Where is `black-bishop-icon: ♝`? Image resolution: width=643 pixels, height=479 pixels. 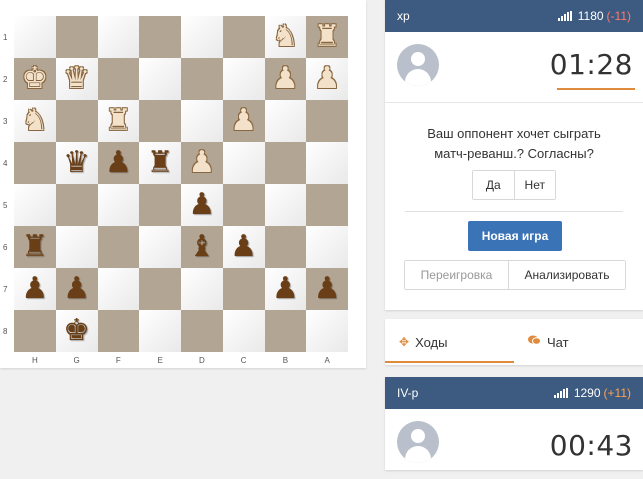 black-bishop-icon: ♝ is located at coordinates (201, 247).